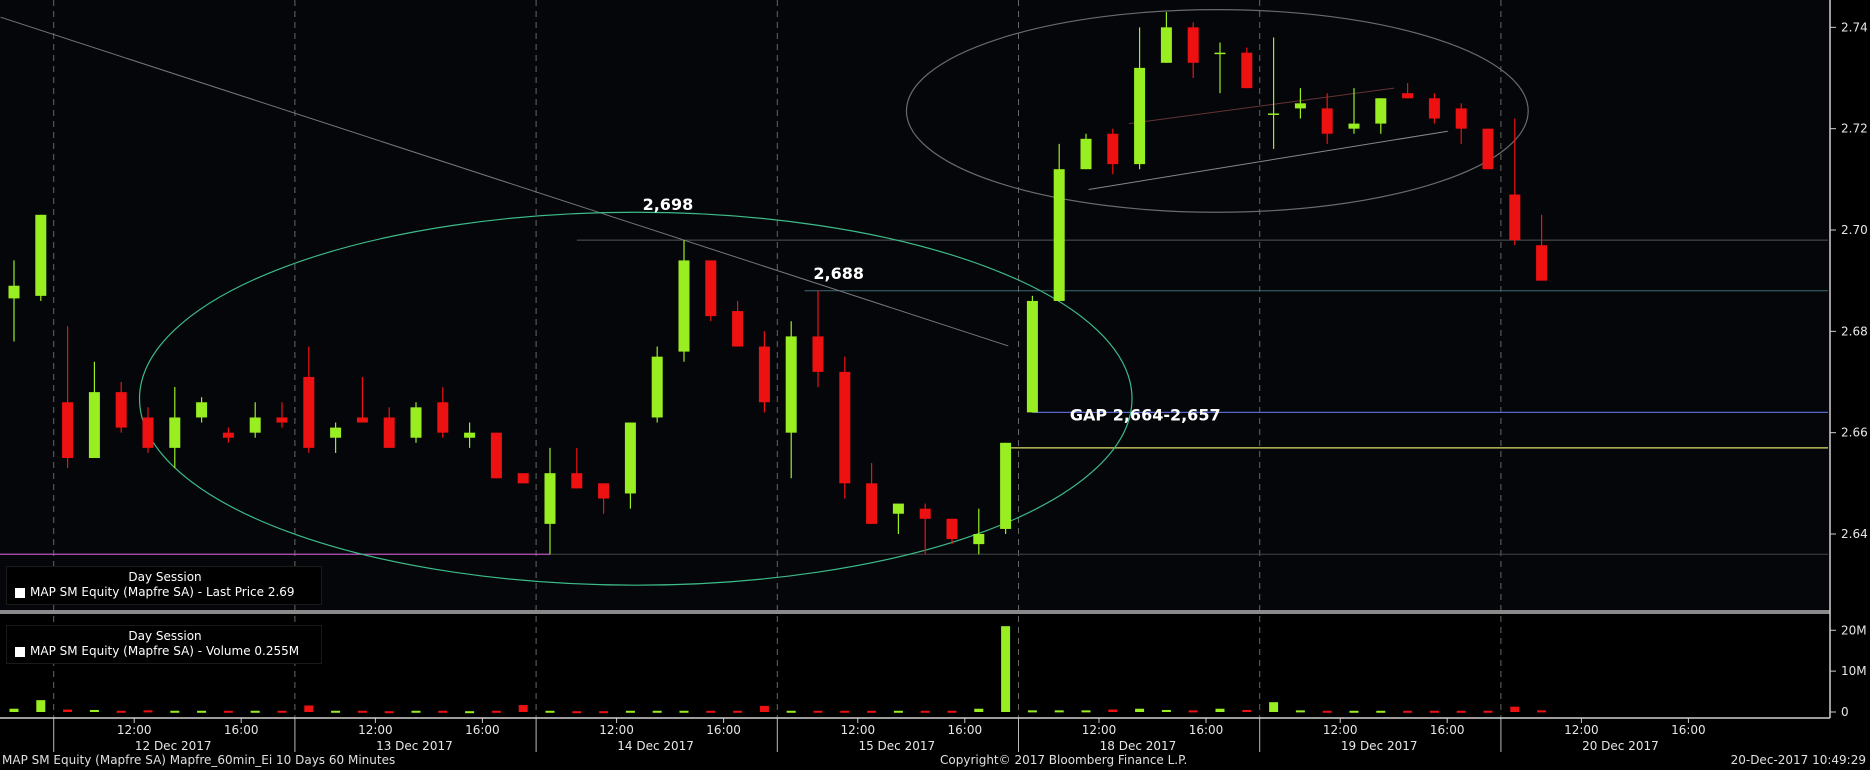  Describe the element at coordinates (838, 273) in the screenshot. I see `annotation-2688: 2,688` at that location.